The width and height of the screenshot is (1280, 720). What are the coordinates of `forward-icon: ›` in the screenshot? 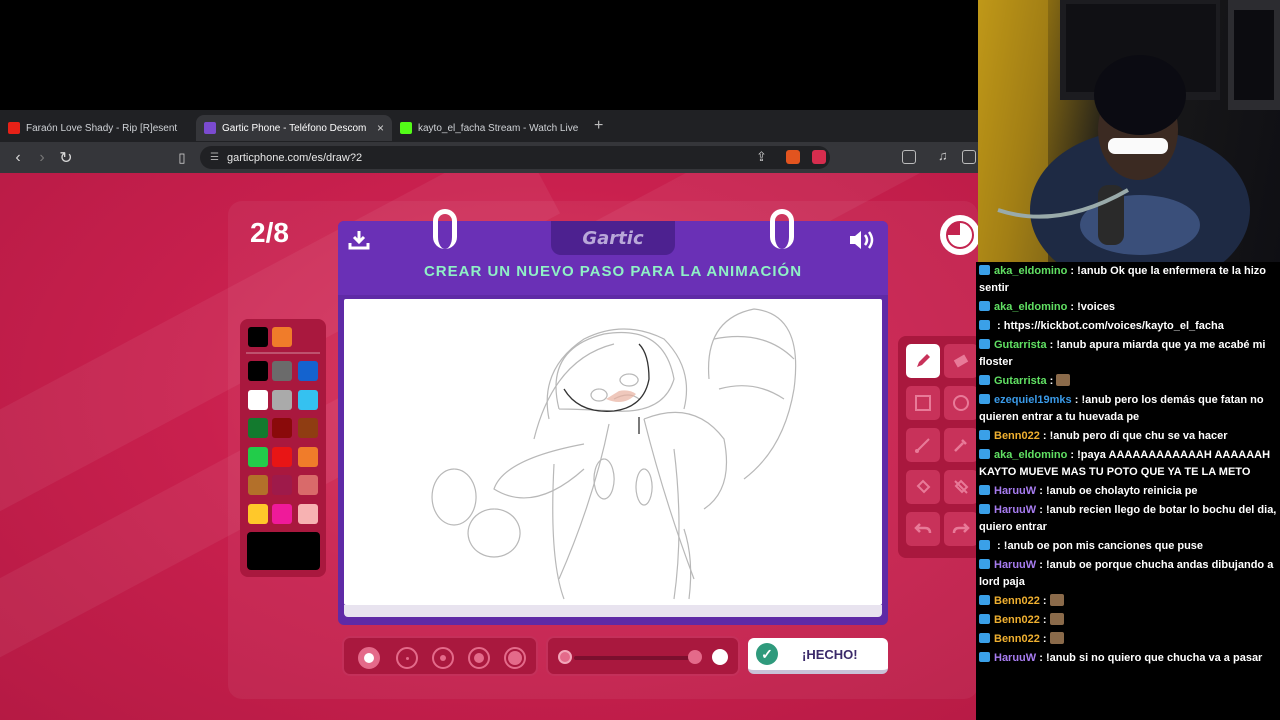 It's located at (42, 158).